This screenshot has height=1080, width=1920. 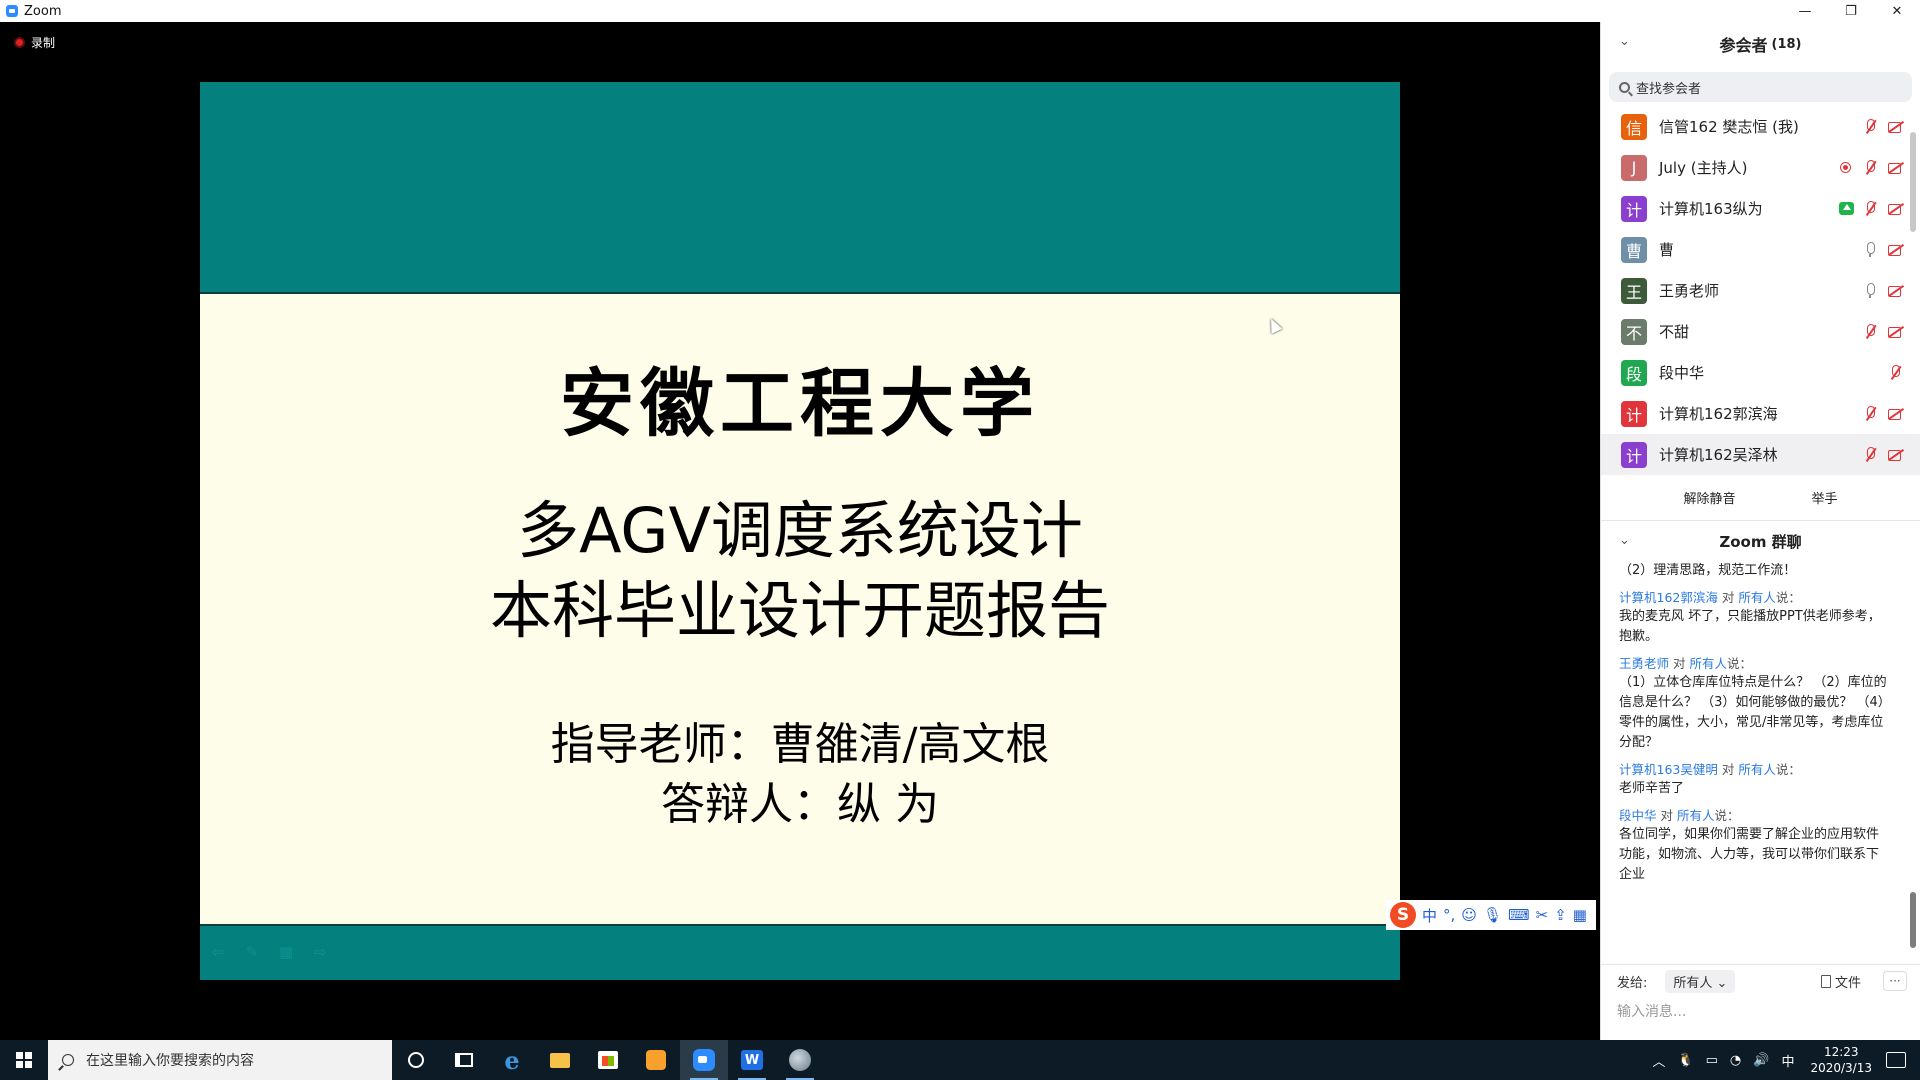 I want to click on next-slide-icon: ⇨, so click(x=320, y=952).